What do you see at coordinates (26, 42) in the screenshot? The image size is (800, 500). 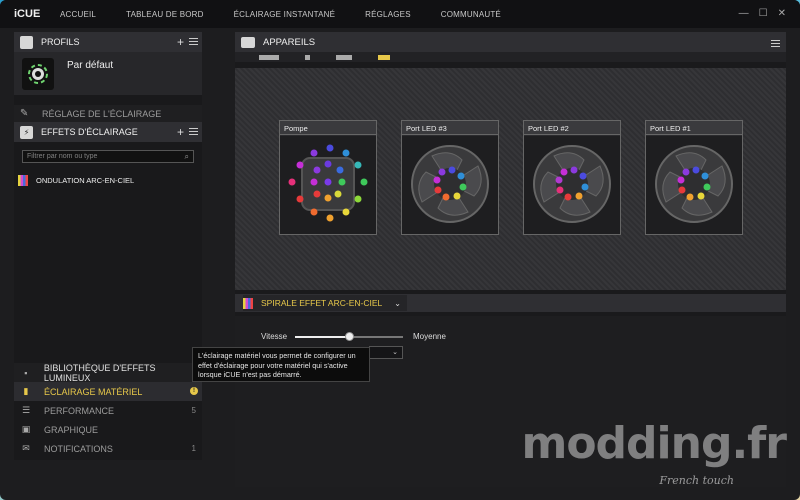 I see `profiles-icon` at bounding box center [26, 42].